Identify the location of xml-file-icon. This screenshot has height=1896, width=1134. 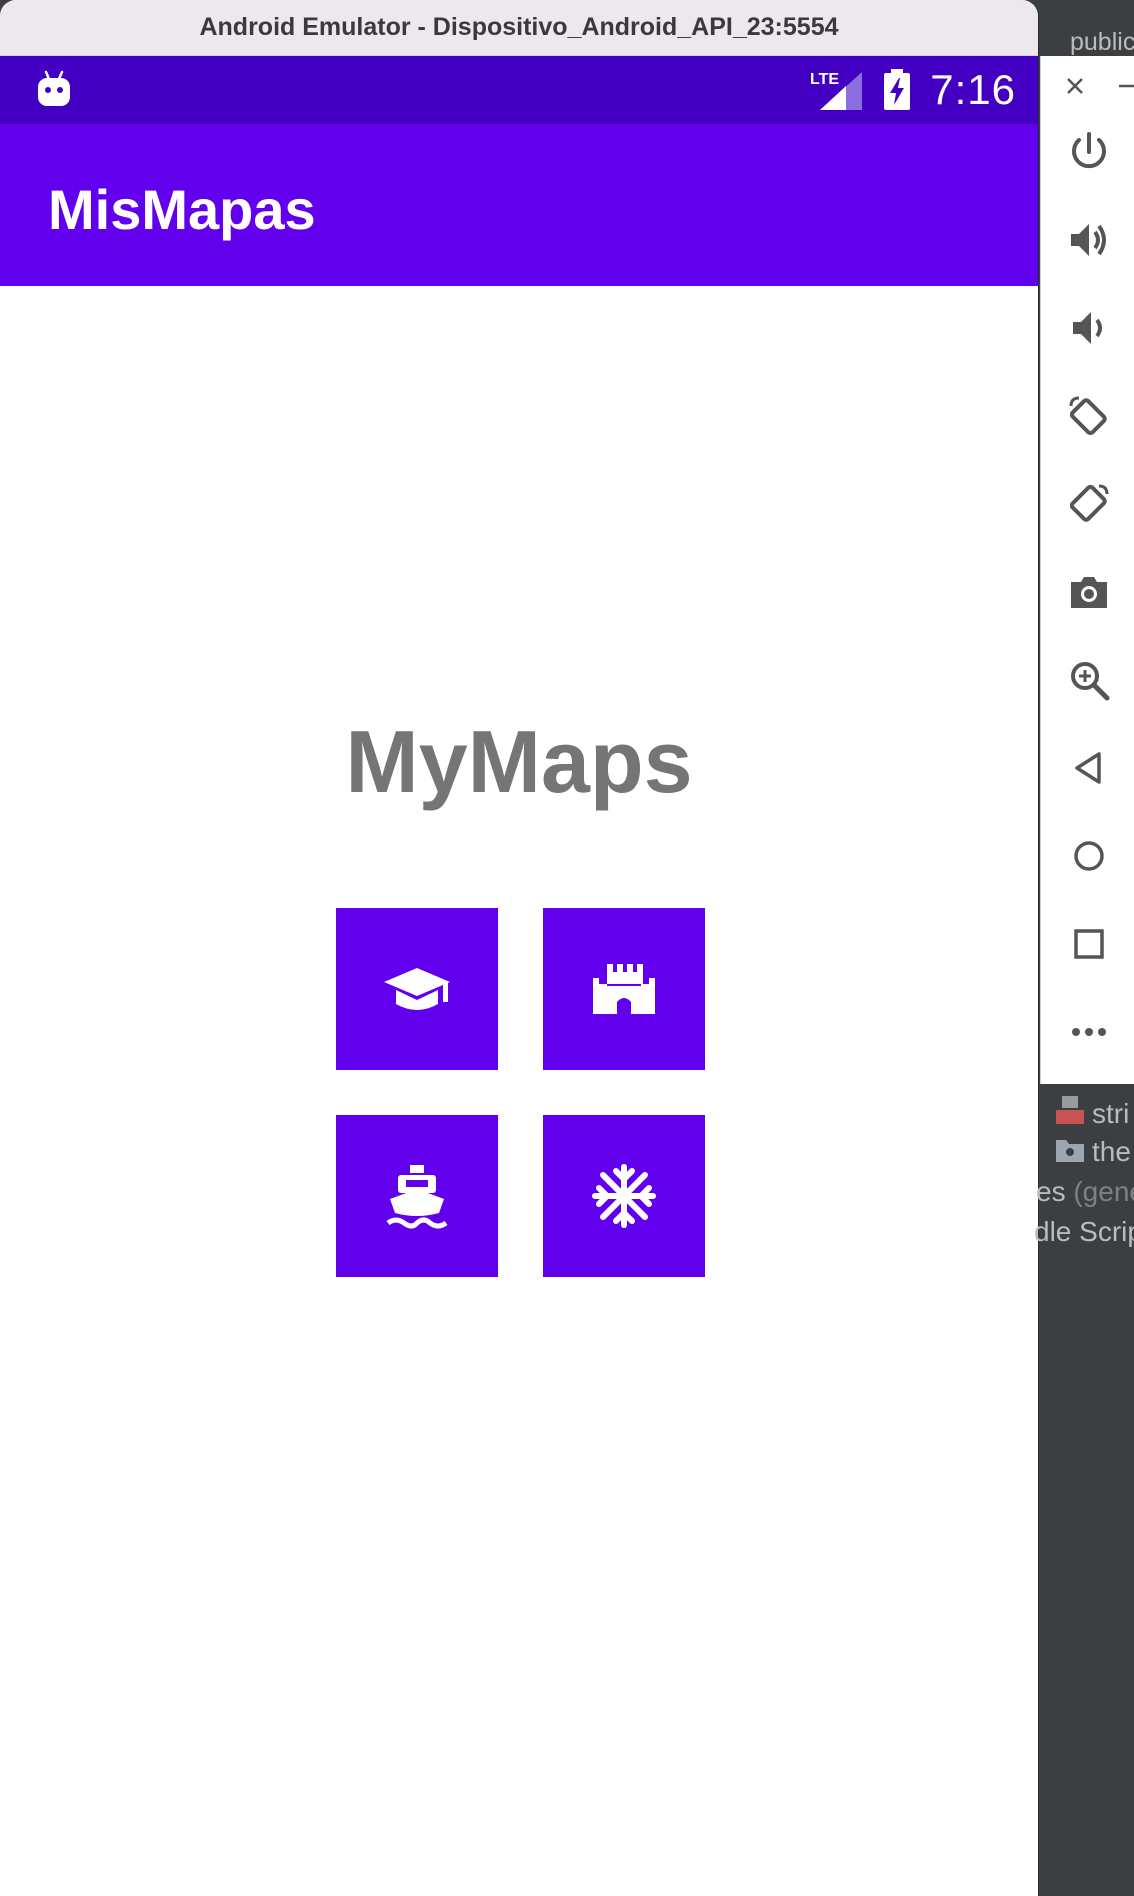
(1070, 1110).